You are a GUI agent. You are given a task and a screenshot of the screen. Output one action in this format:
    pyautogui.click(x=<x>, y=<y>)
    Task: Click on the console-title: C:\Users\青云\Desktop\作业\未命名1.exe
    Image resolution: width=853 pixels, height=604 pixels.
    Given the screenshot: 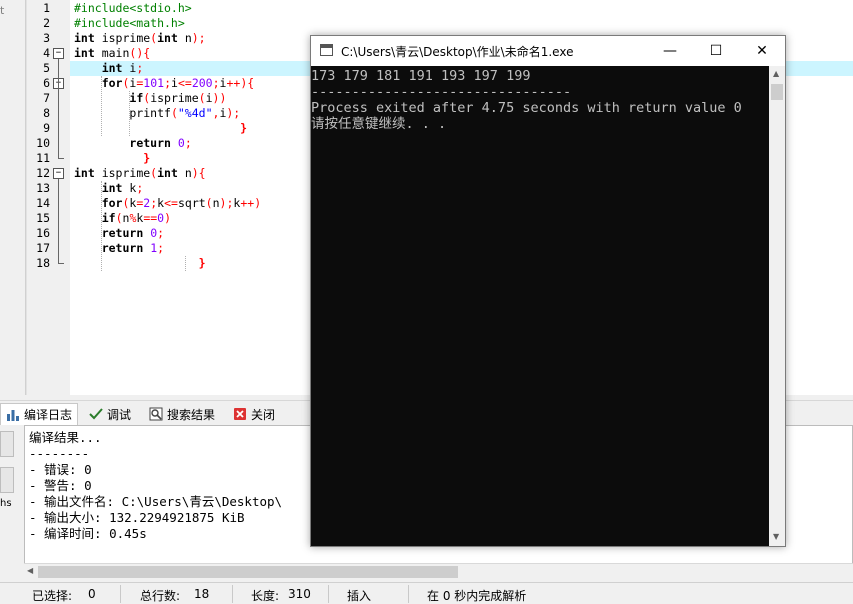 What is the action you would take?
    pyautogui.click(x=457, y=52)
    